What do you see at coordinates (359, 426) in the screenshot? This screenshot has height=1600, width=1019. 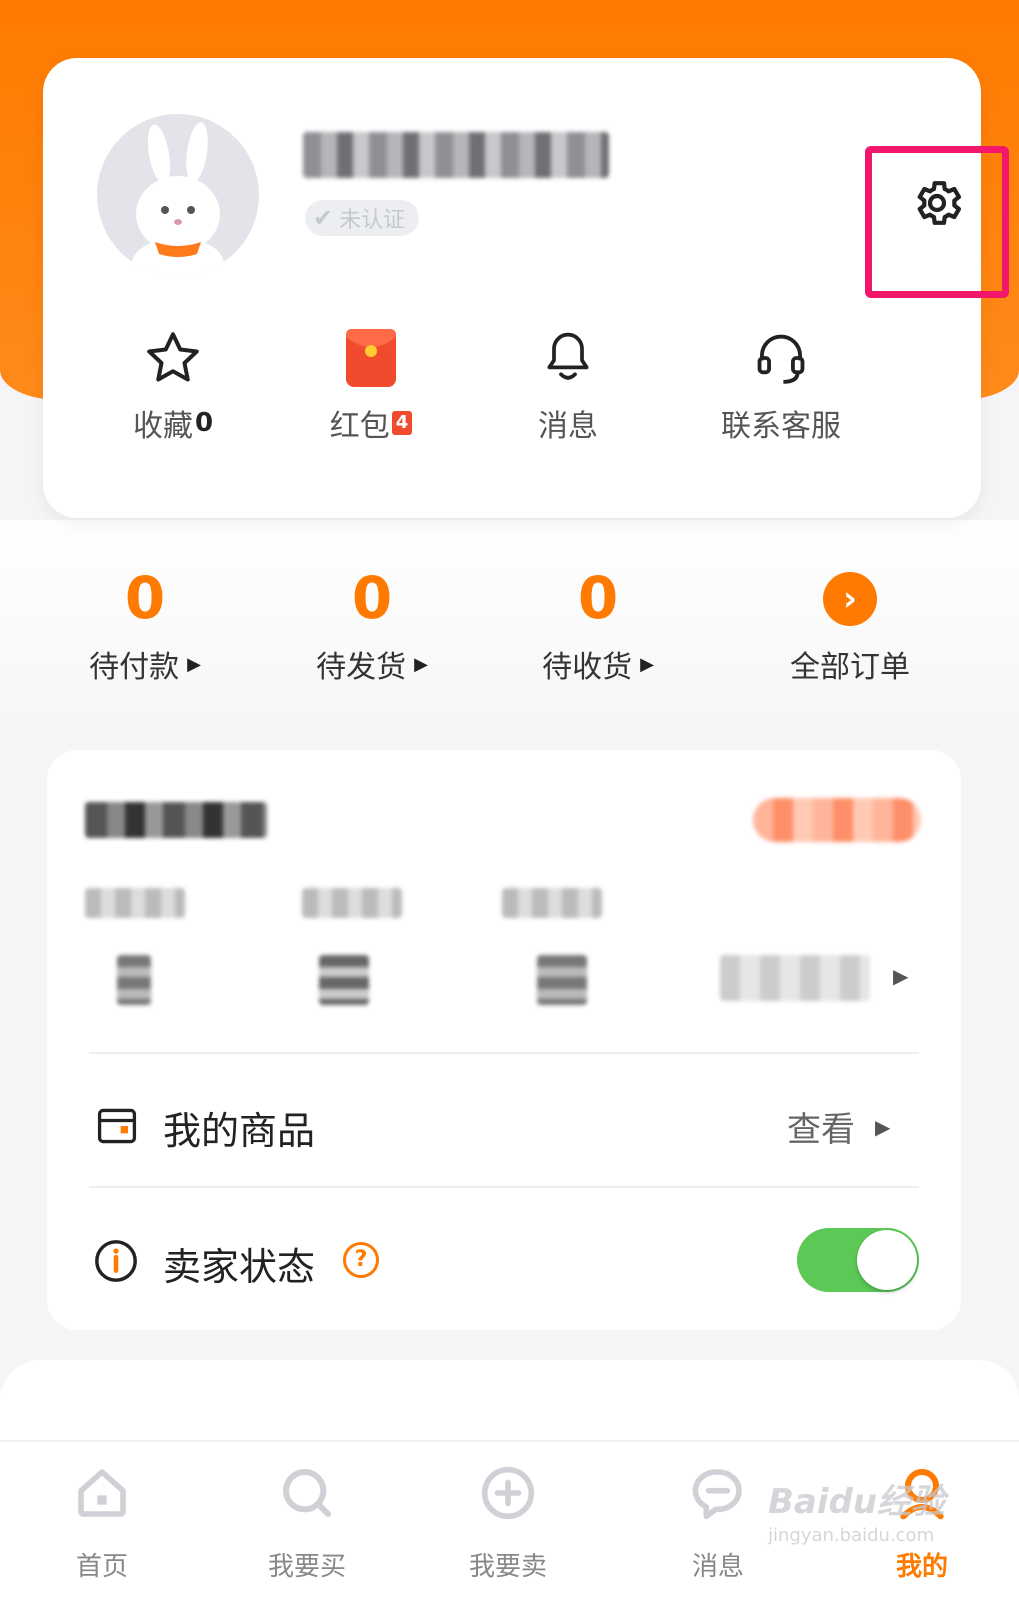 I see `red-envelope-label: 红包` at bounding box center [359, 426].